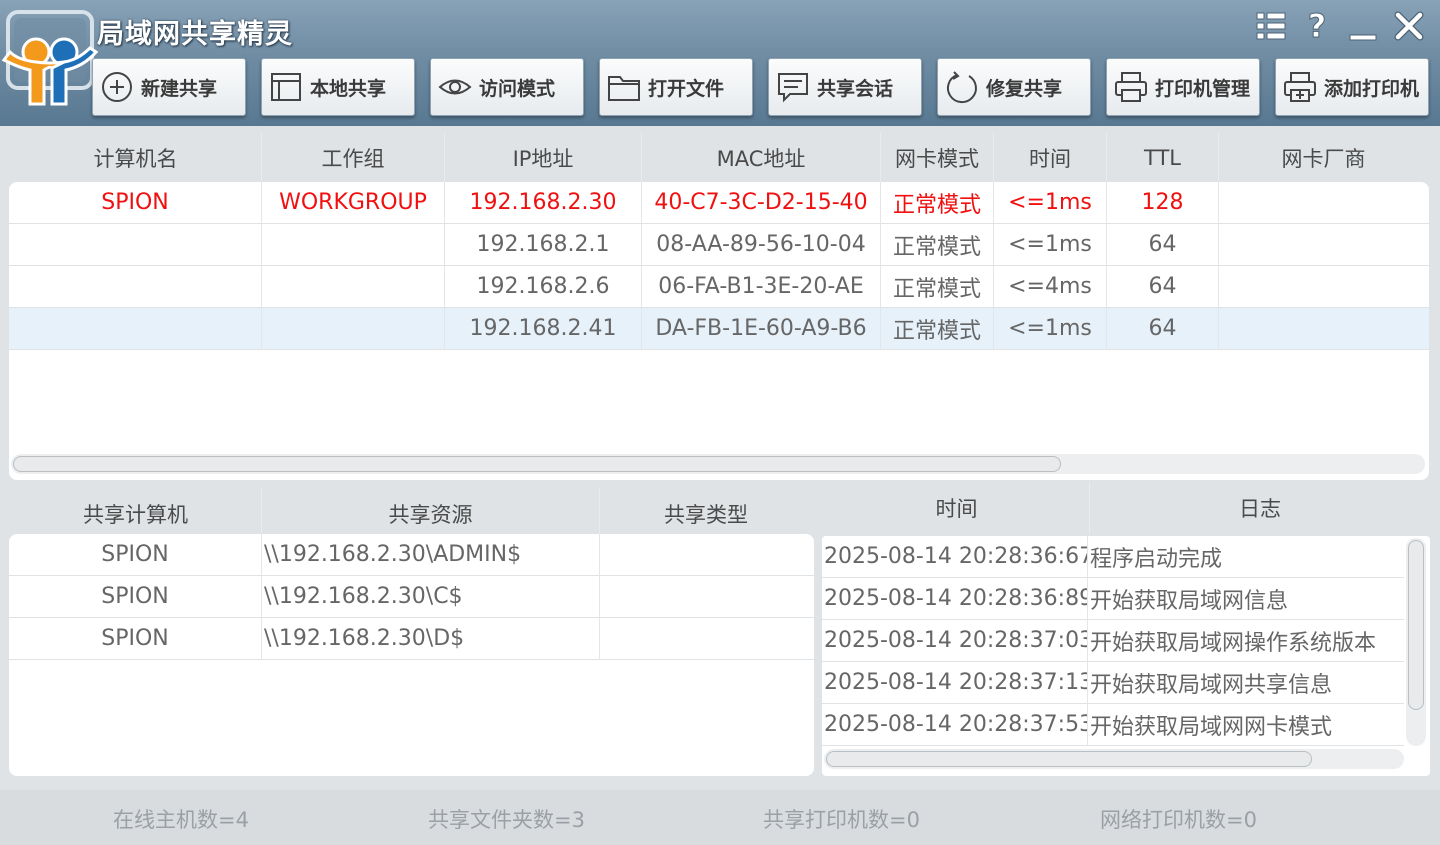 The image size is (1440, 845). What do you see at coordinates (543, 286) in the screenshot?
I see `ip-address-cell: 192.168.2.6` at bounding box center [543, 286].